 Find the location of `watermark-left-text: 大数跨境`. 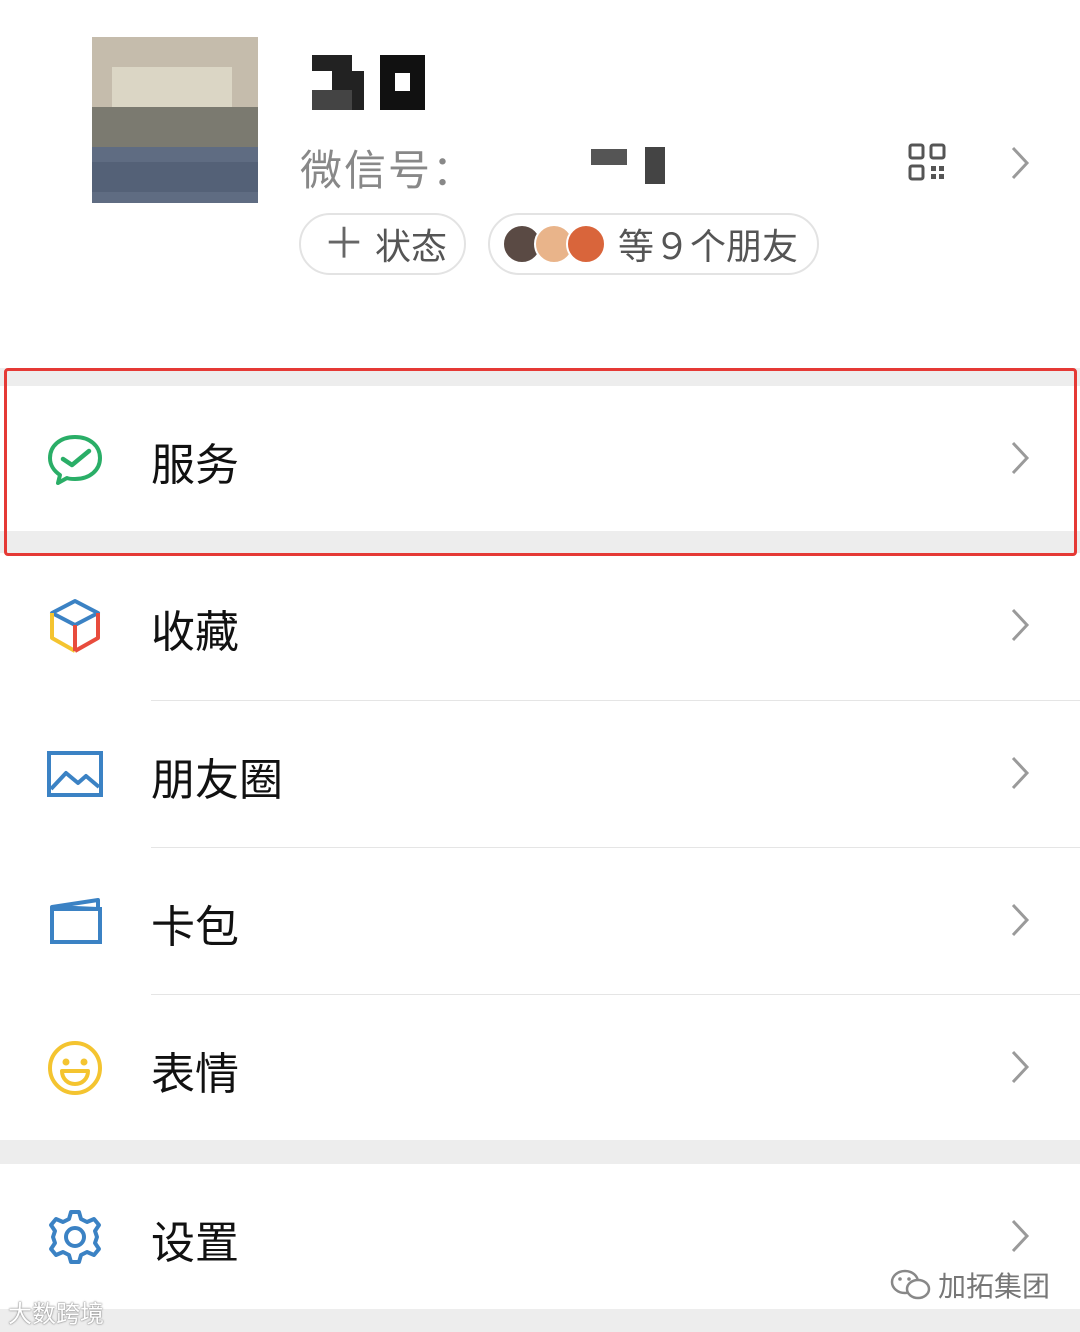

watermark-left-text: 大数跨境 is located at coordinates (56, 1314).